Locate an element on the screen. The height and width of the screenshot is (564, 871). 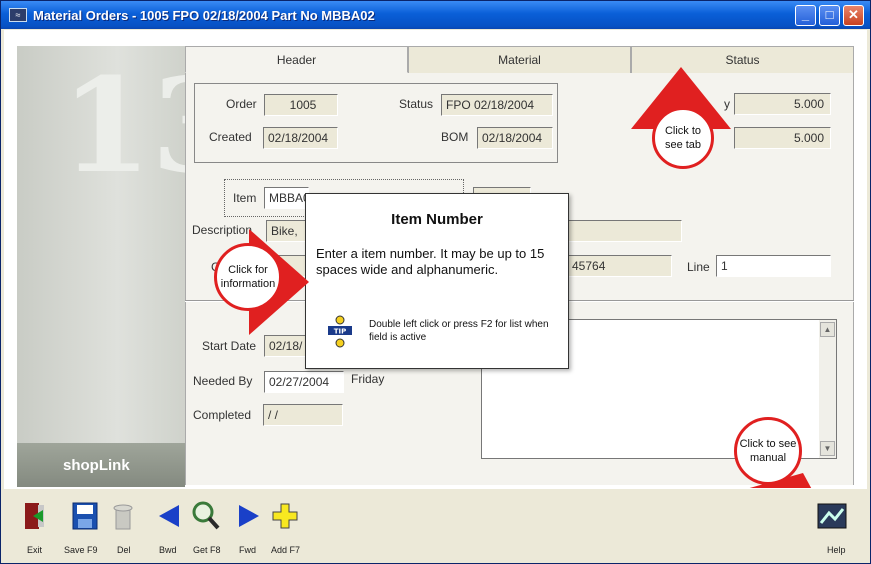
number-field: 45764 is located at coordinates (619, 266).